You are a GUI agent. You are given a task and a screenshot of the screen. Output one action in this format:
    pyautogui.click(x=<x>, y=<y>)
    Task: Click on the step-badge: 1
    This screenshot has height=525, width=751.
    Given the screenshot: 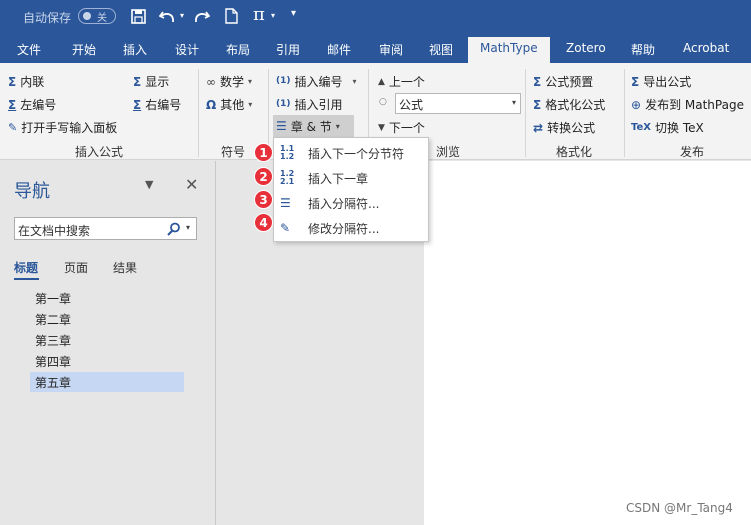 What is the action you would take?
    pyautogui.click(x=263, y=152)
    